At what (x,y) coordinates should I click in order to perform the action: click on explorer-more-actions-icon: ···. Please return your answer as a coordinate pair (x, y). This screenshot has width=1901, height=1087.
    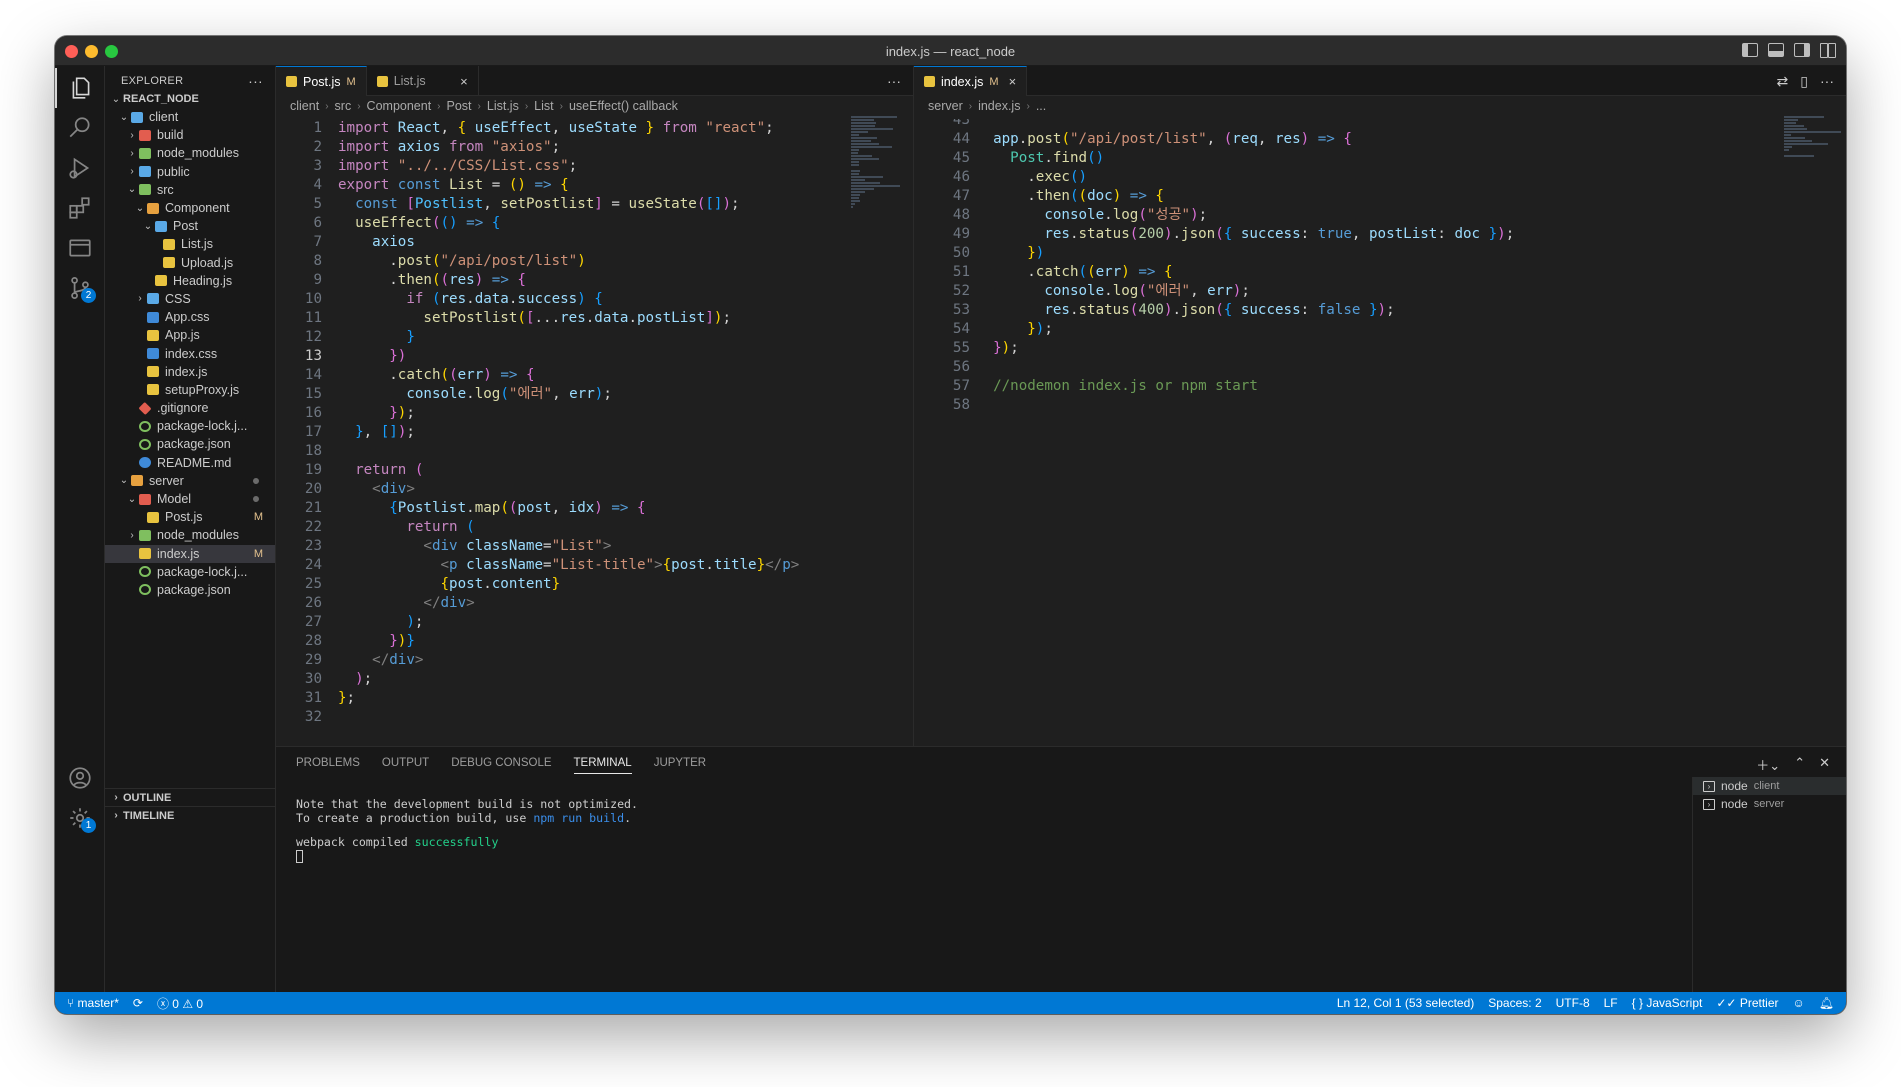
    Looking at the image, I should click on (255, 81).